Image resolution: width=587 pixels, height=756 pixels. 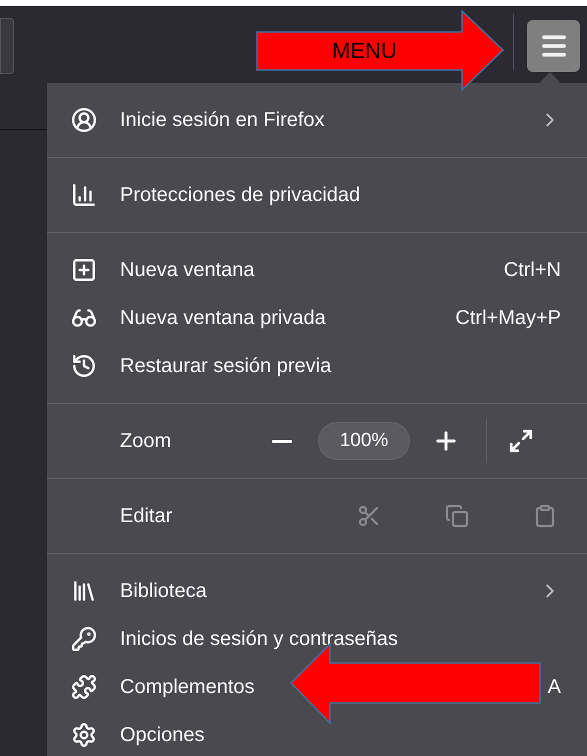 What do you see at coordinates (146, 441) in the screenshot?
I see `zoom-label: Zoom` at bounding box center [146, 441].